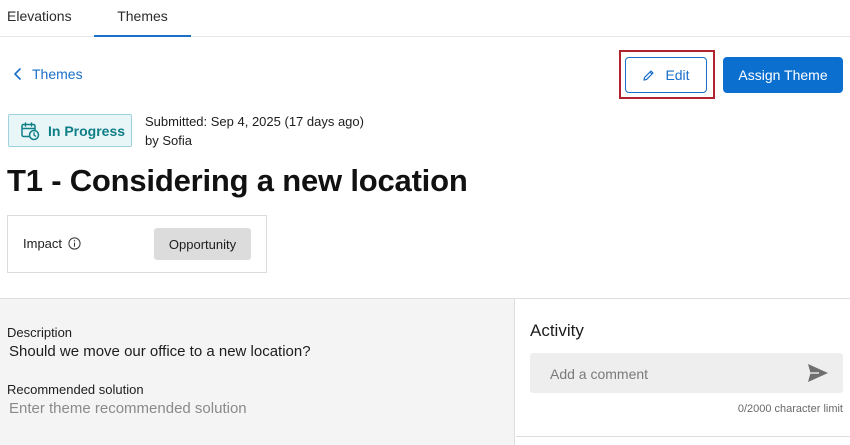 The width and height of the screenshot is (850, 445). I want to click on tab-bar: Elevations Themes, so click(425, 18).